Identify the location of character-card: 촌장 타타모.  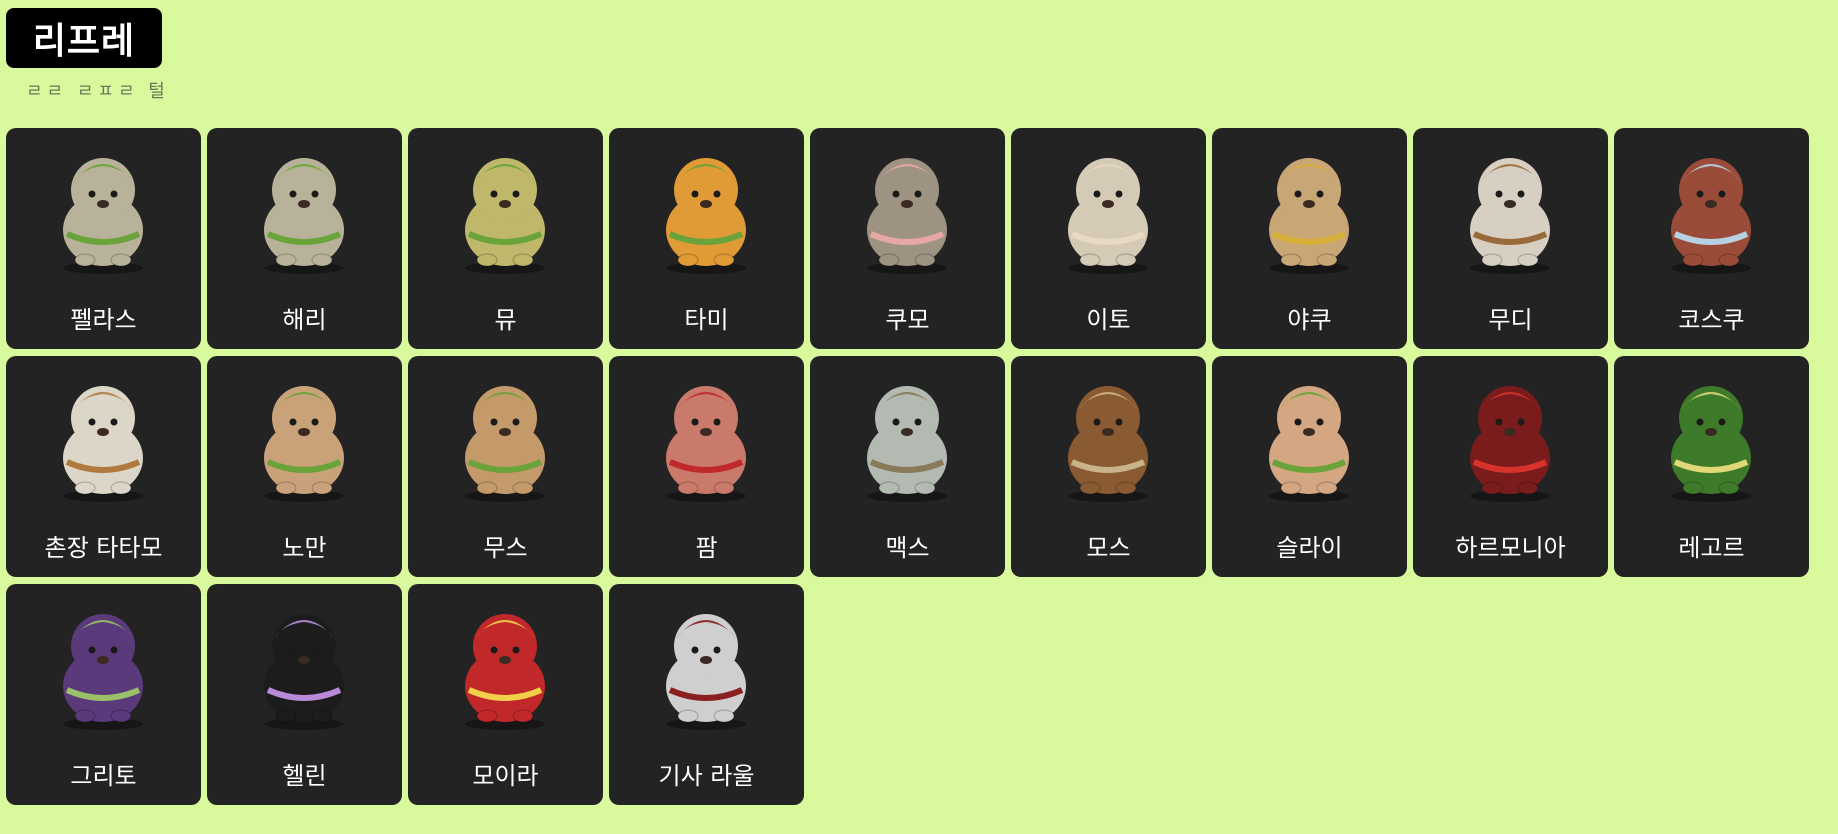
(103, 466).